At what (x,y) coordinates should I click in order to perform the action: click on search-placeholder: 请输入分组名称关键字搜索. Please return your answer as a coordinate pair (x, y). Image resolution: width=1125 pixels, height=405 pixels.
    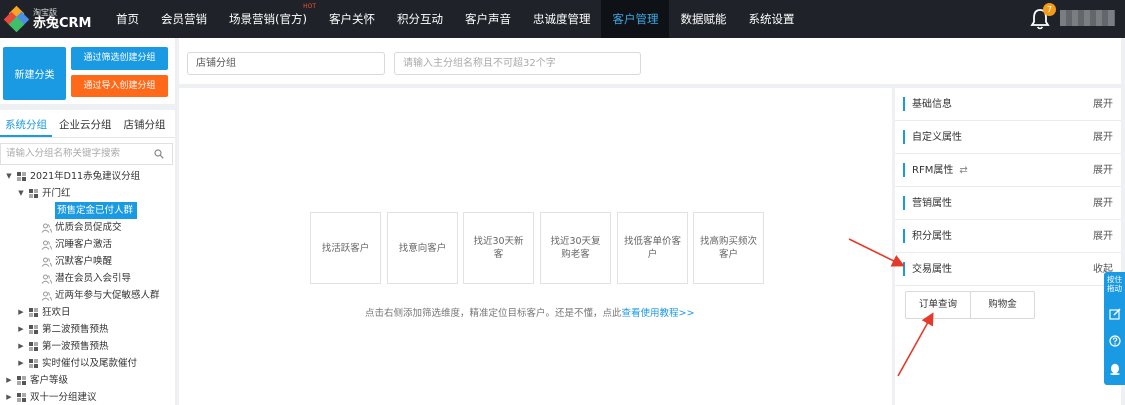
    Looking at the image, I should click on (63, 153).